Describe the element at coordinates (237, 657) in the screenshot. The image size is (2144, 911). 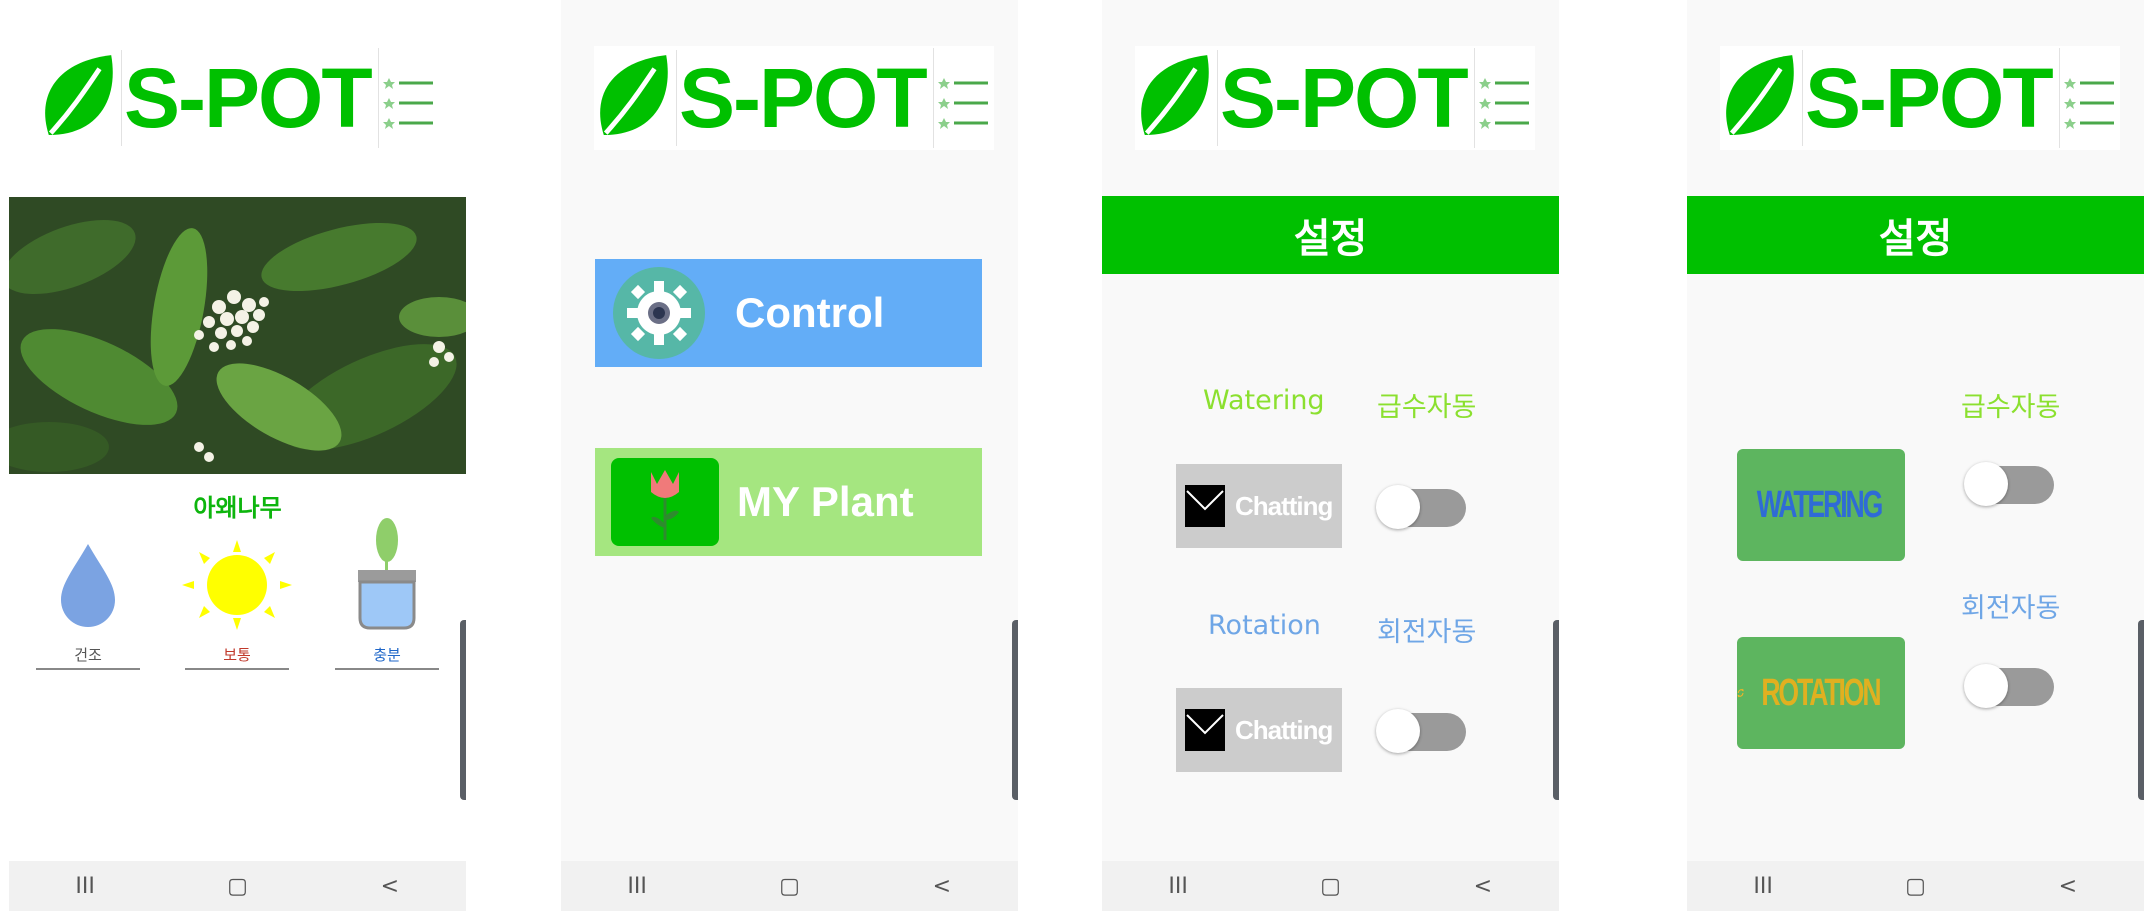
I see `stat-normal-label: 보통` at that location.